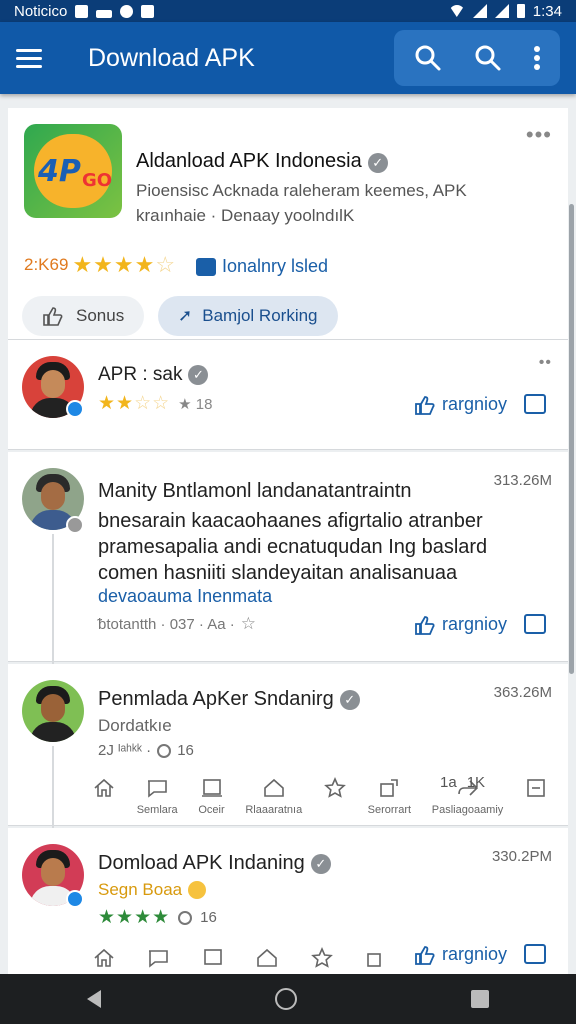  I want to click on home-button-icon, so click(286, 999).